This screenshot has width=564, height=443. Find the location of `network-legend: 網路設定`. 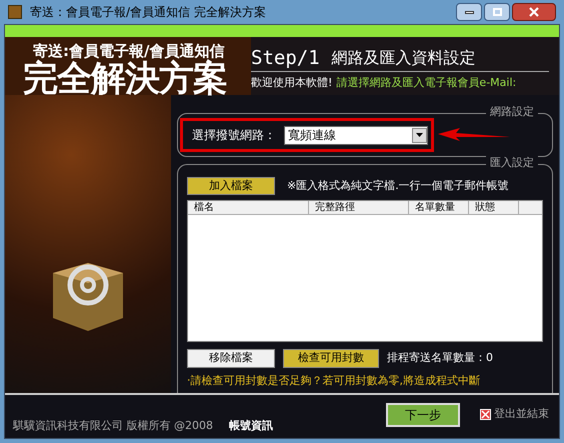

network-legend: 網路設定 is located at coordinates (512, 112).